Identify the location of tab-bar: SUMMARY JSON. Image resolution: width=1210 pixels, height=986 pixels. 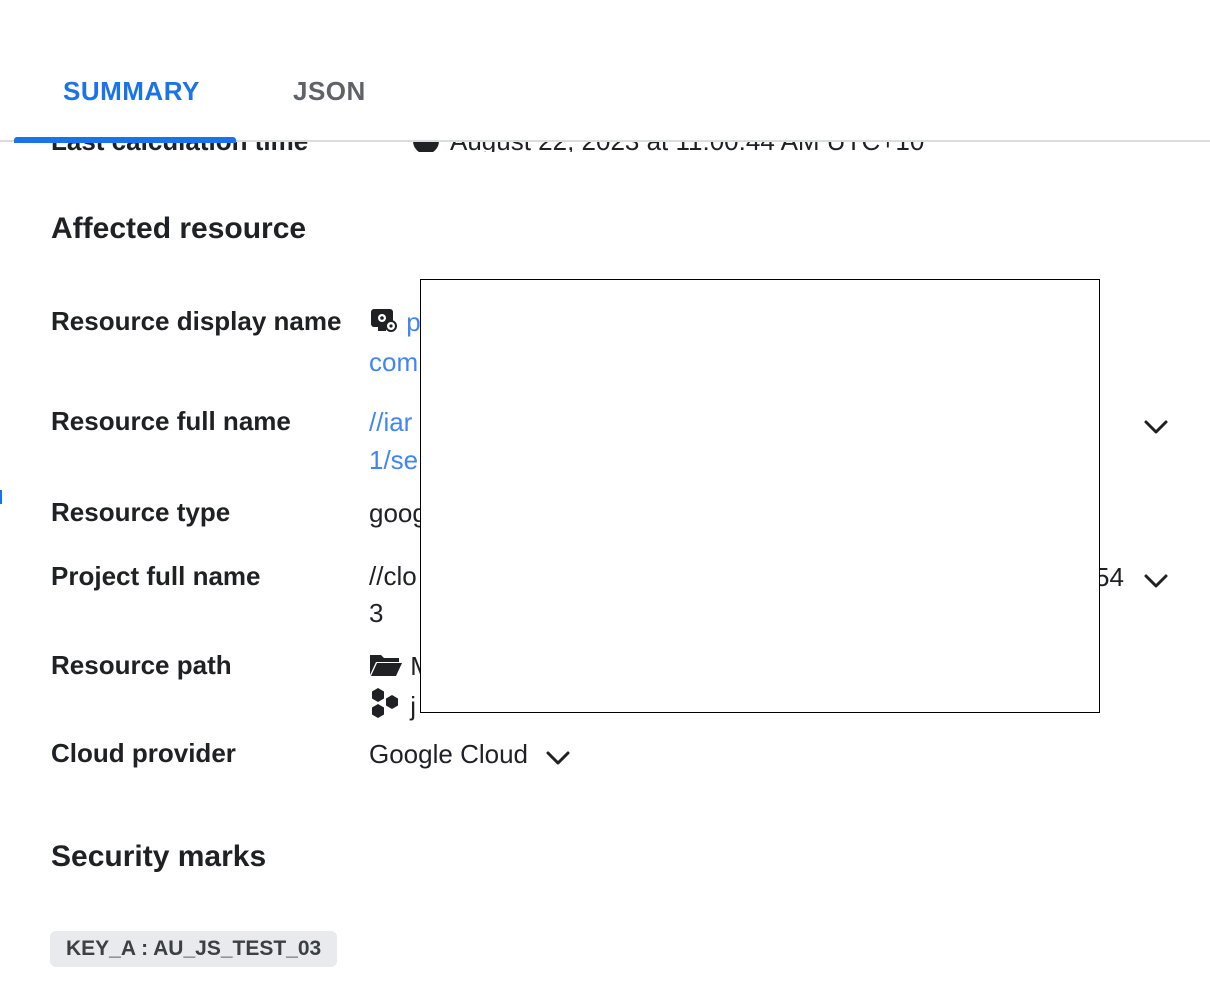
(605, 71).